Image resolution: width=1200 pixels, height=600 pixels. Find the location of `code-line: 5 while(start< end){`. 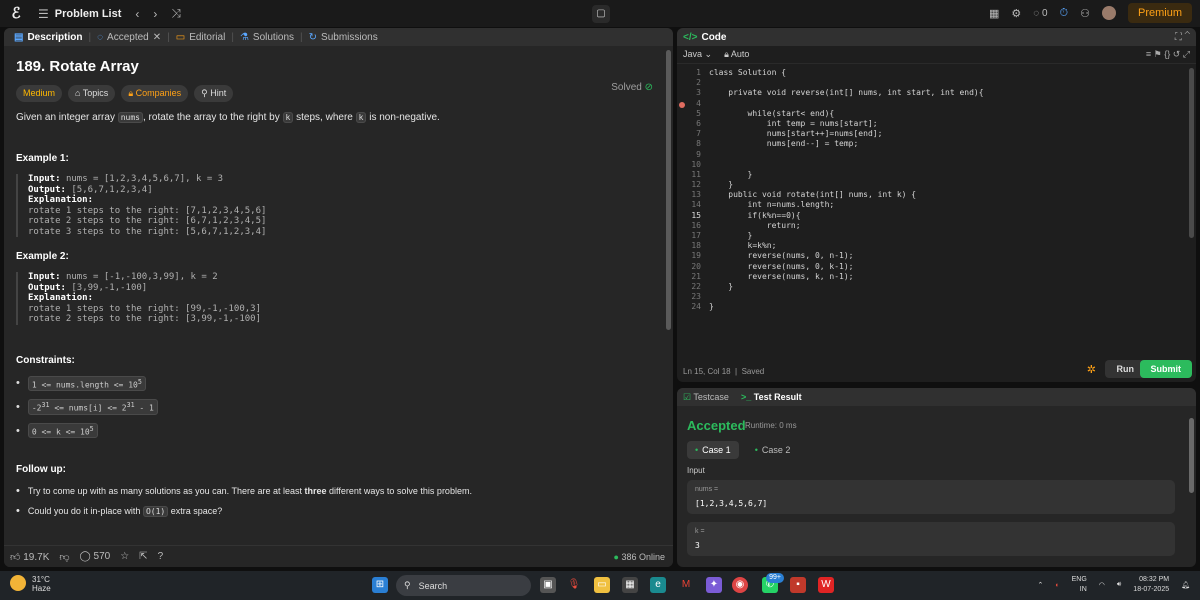

code-line: 5 while(start< end){ is located at coordinates (936, 114).